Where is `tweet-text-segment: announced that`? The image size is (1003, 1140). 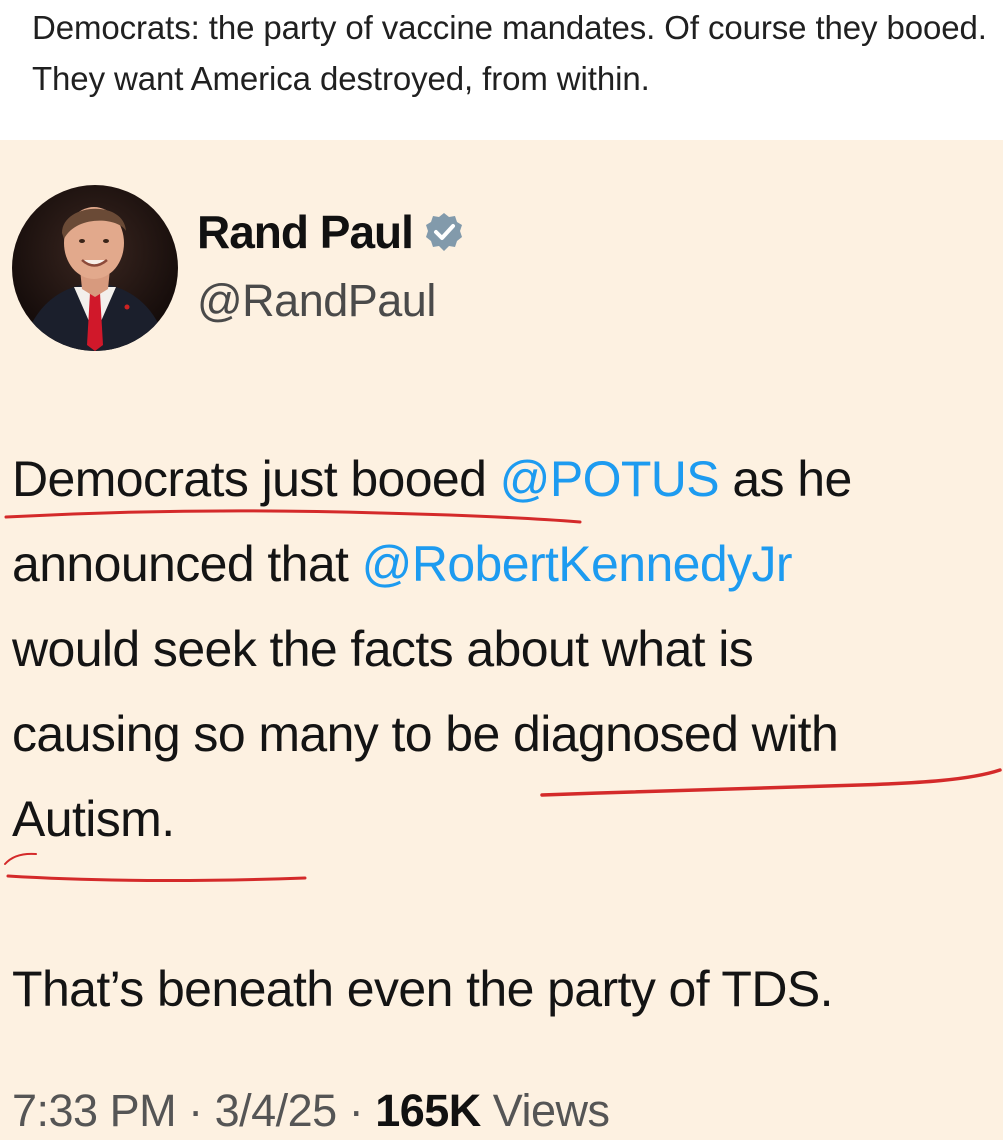
tweet-text-segment: announced that is located at coordinates (187, 564).